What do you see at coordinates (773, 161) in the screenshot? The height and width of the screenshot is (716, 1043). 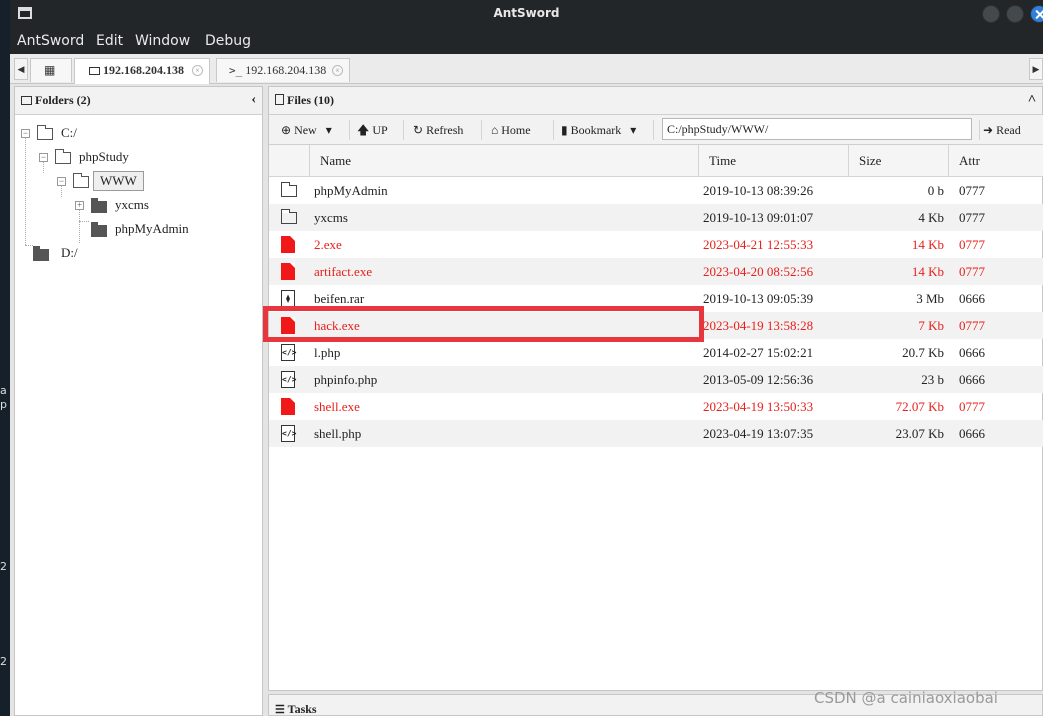 I see `column-time: Time` at bounding box center [773, 161].